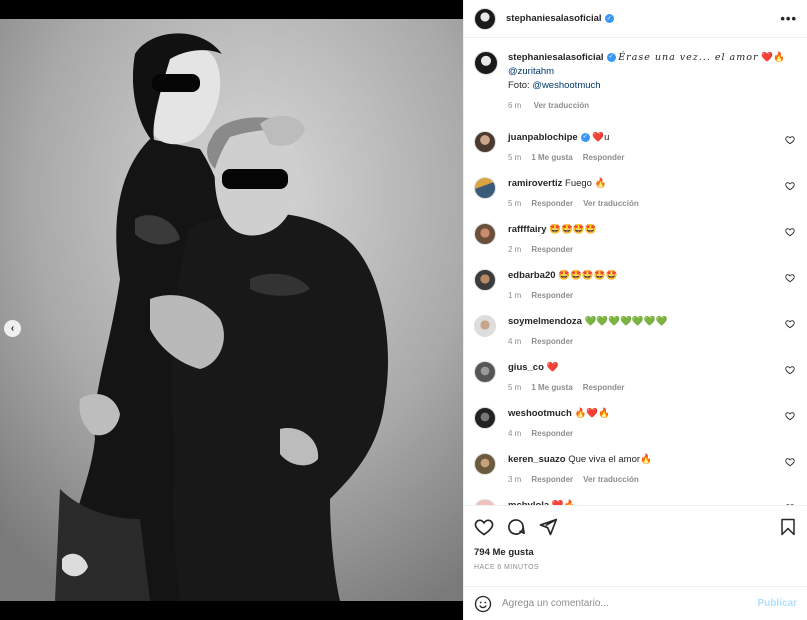 This screenshot has height=620, width=807. I want to click on comment-icon, so click(516, 527).